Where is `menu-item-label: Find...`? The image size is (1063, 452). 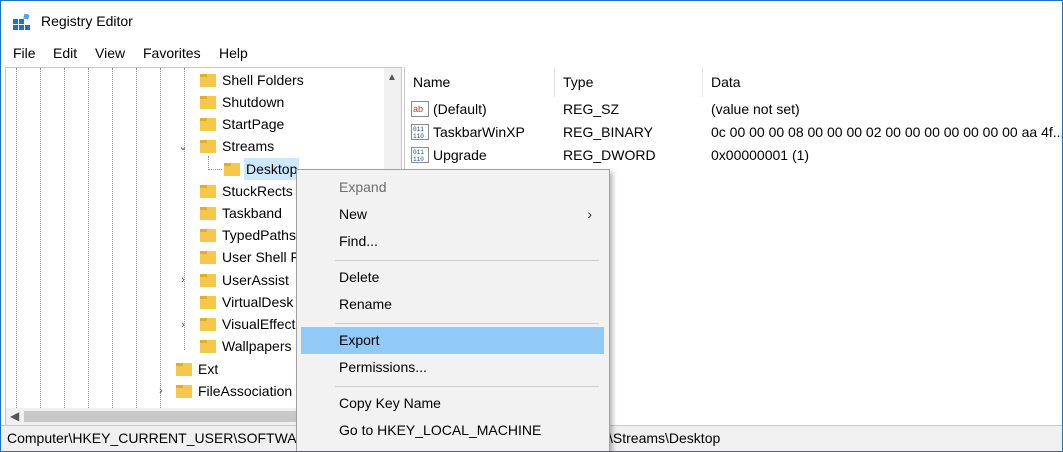
menu-item-label: Find... is located at coordinates (358, 241).